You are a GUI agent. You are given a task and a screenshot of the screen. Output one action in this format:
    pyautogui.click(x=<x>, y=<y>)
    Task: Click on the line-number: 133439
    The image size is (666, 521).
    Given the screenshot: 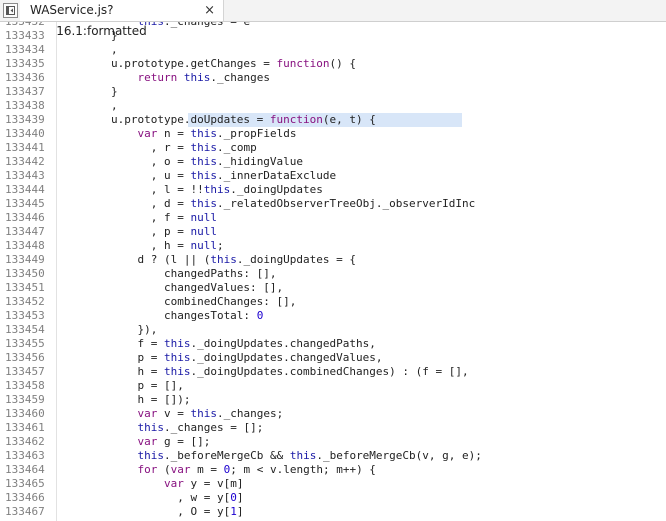 What is the action you would take?
    pyautogui.click(x=25, y=120)
    